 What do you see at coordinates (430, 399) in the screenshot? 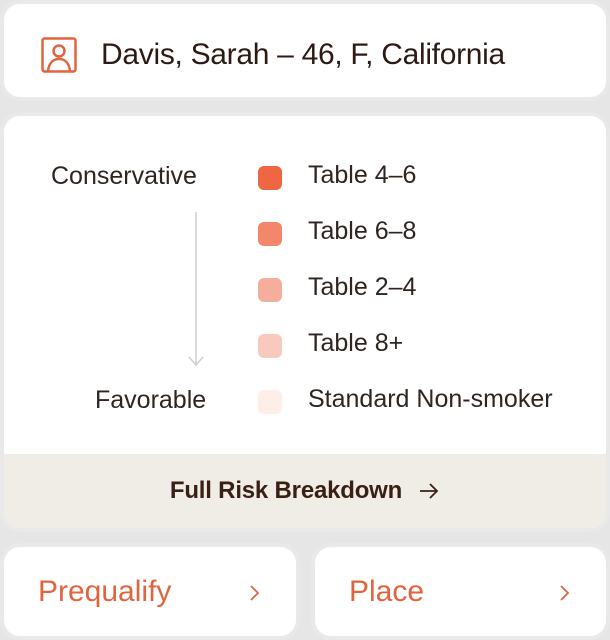
I see `legend-label: Standard Non-smoker` at bounding box center [430, 399].